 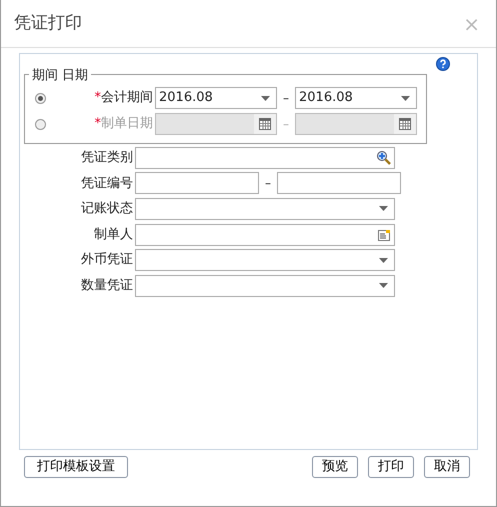 I want to click on dialog-button: 取消, so click(x=447, y=467).